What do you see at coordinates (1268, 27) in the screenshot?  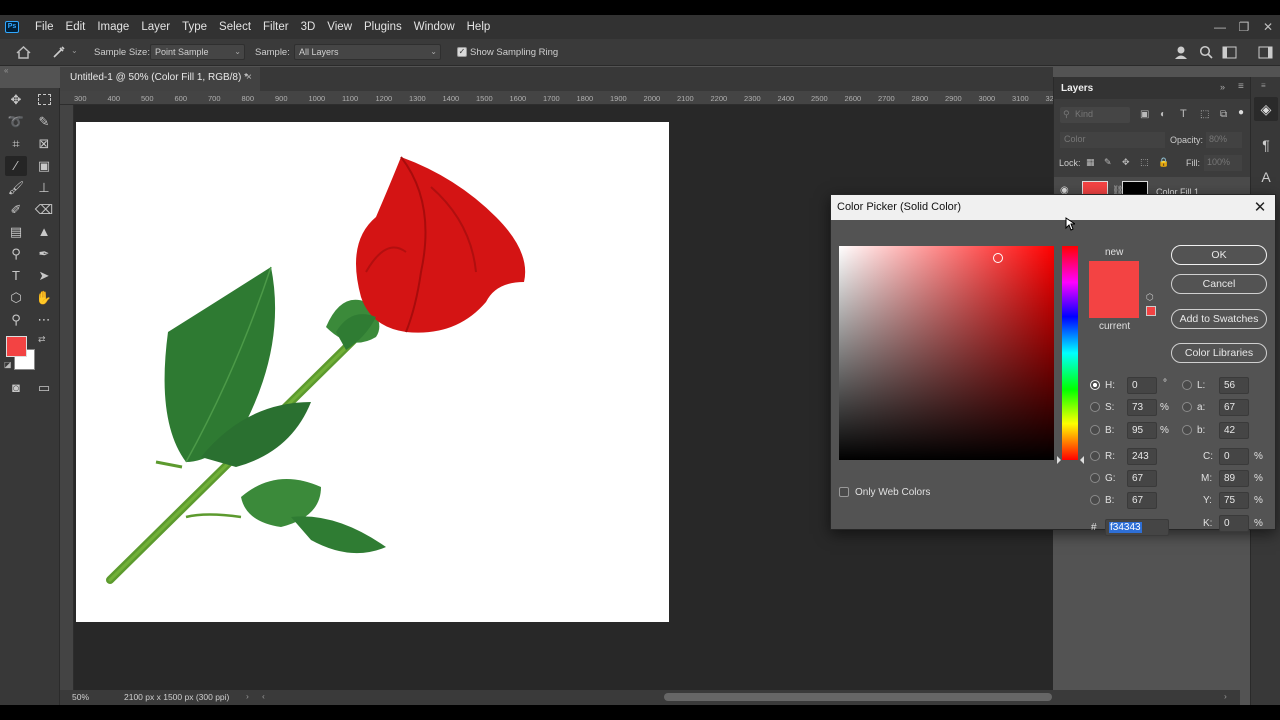 I see `close-window-icon: ✕` at bounding box center [1268, 27].